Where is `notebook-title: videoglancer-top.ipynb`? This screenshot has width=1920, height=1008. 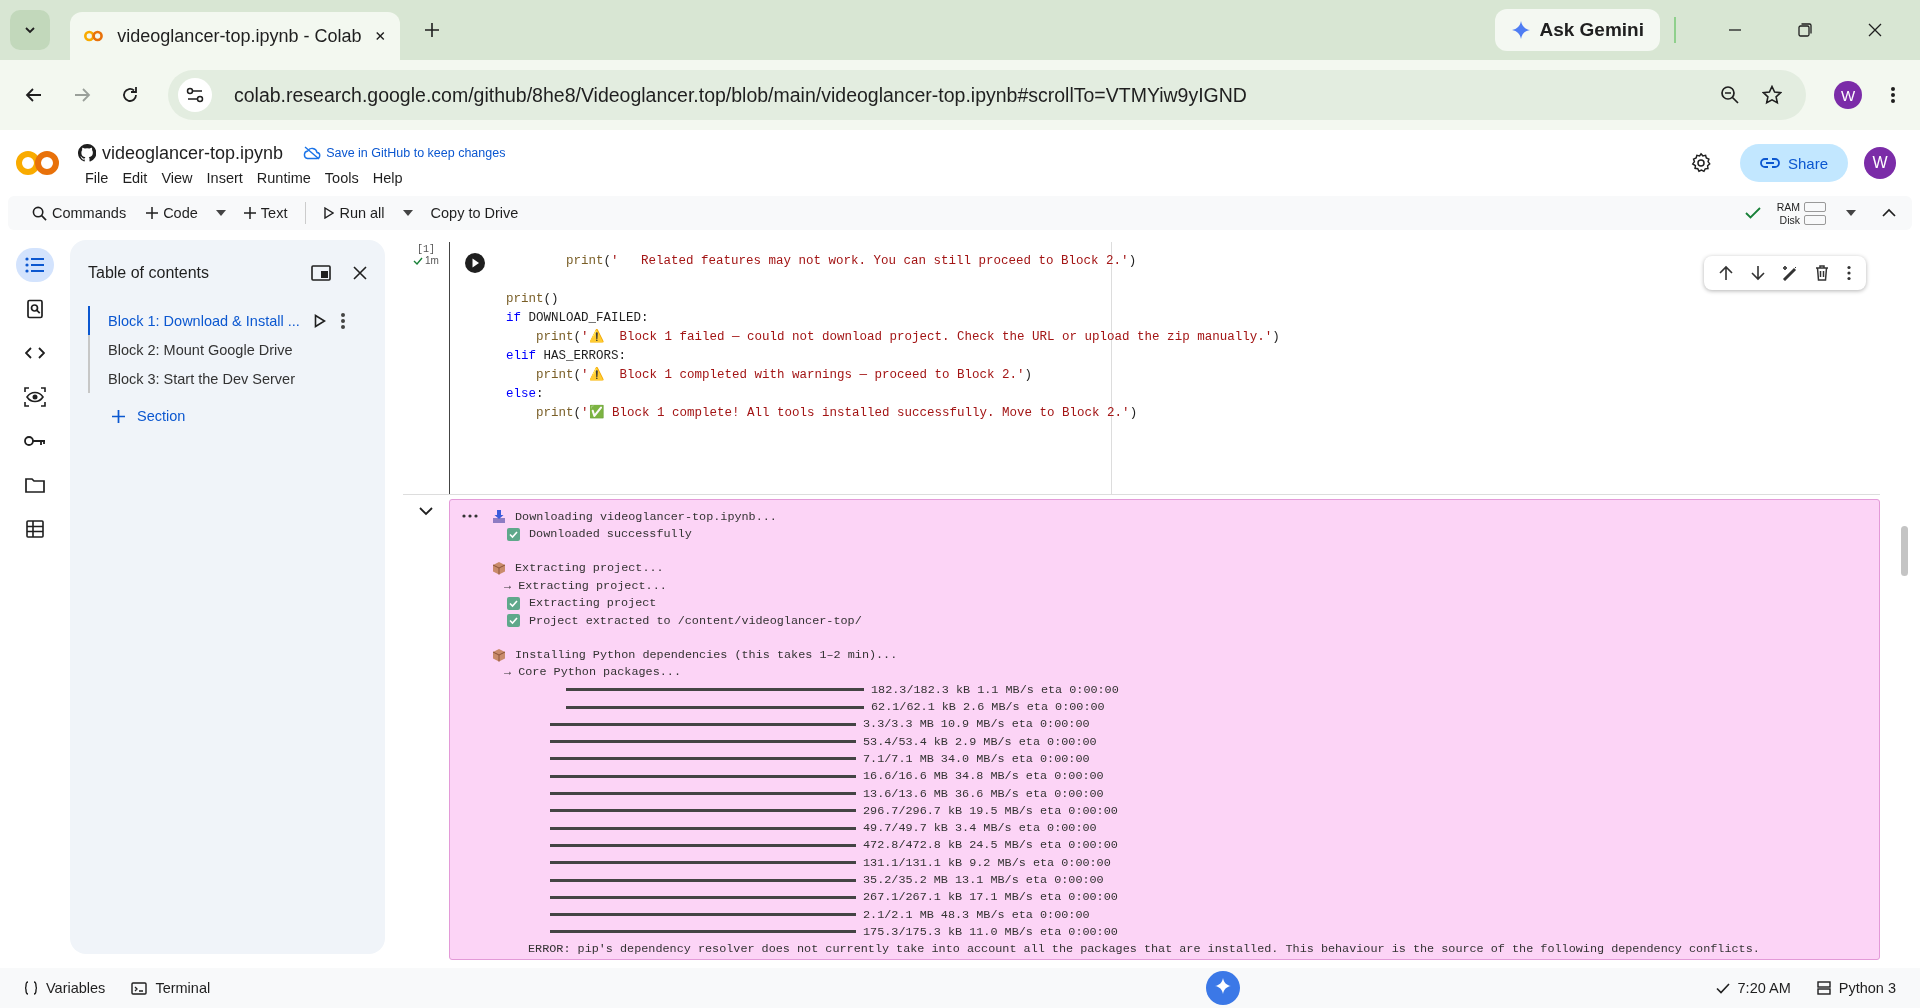 notebook-title: videoglancer-top.ipynb is located at coordinates (193, 153).